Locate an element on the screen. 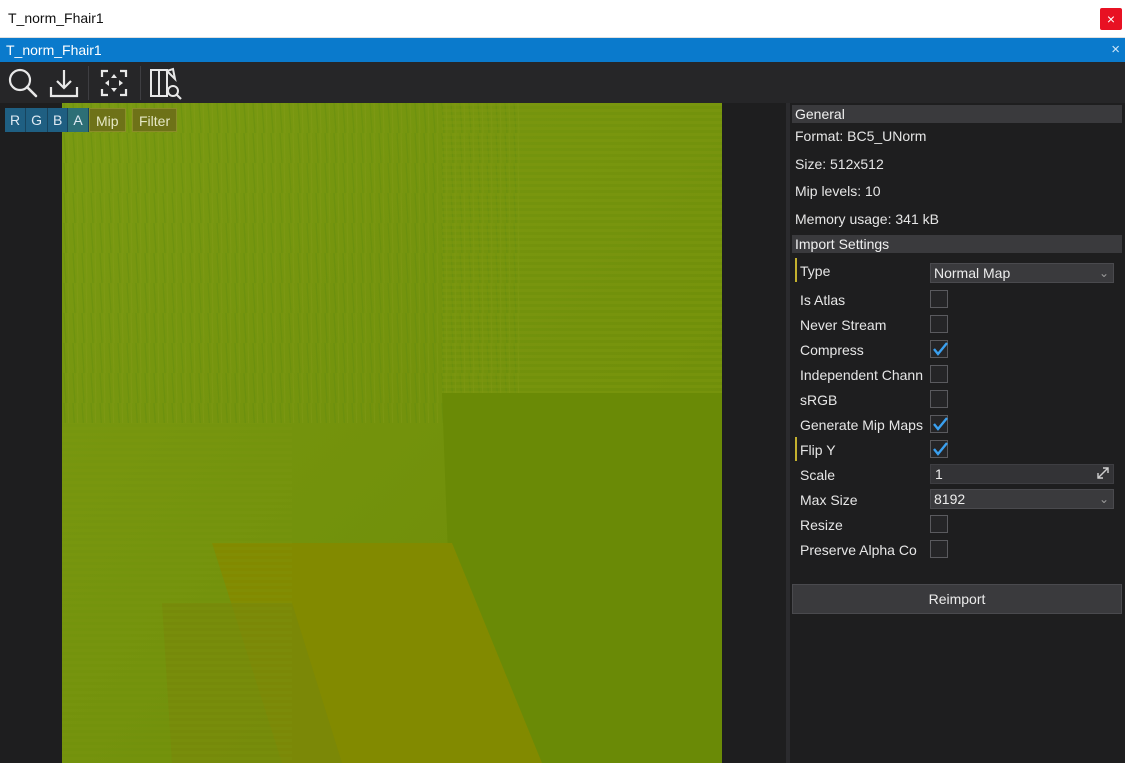  preserve-alpha-checkbox is located at coordinates (939, 549).